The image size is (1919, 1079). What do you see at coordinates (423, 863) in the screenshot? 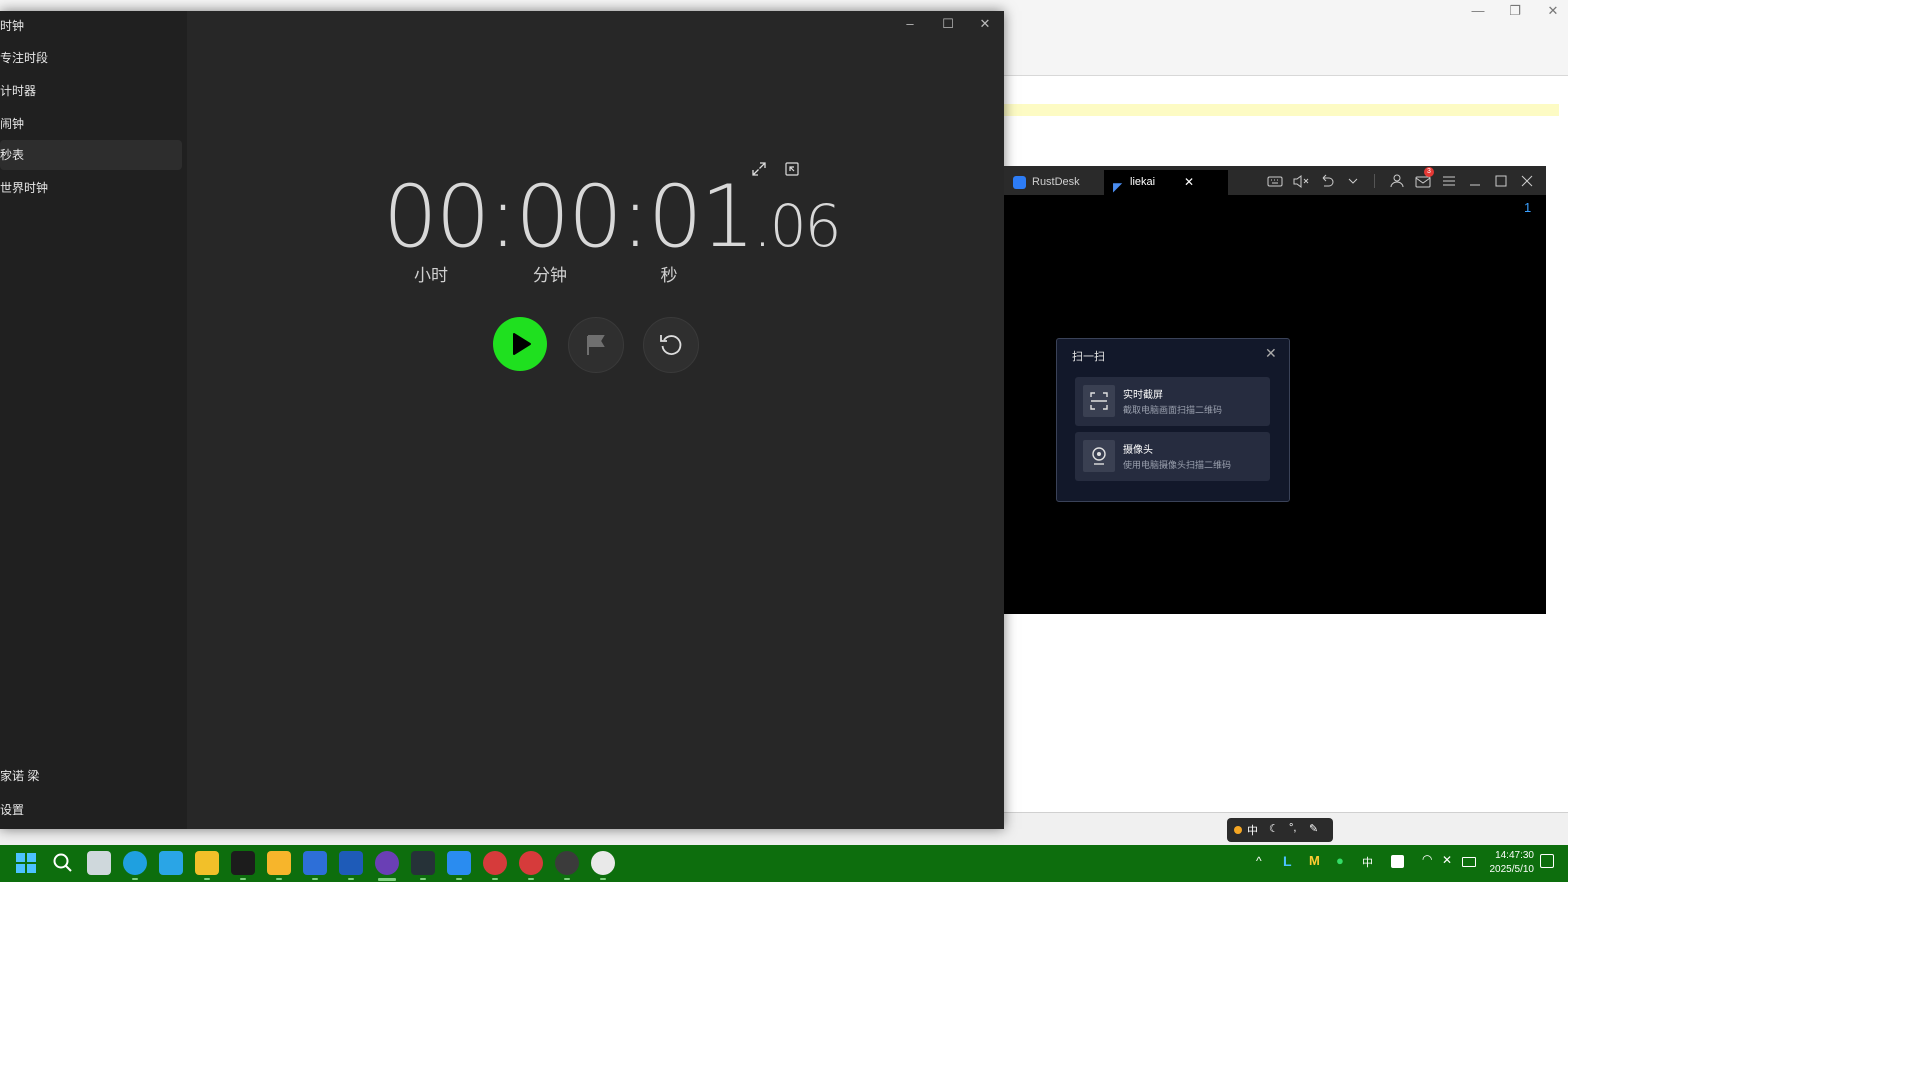
I see `text-app-icon` at bounding box center [423, 863].